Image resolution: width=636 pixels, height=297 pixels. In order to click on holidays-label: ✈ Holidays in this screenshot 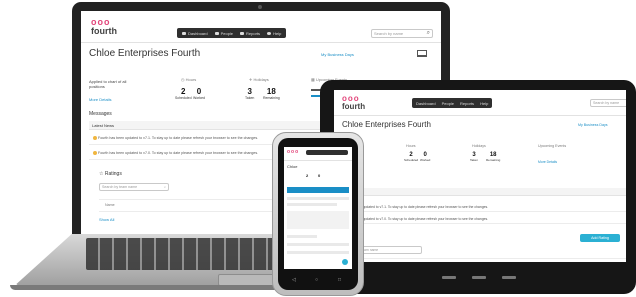, I will do `click(259, 79)`.